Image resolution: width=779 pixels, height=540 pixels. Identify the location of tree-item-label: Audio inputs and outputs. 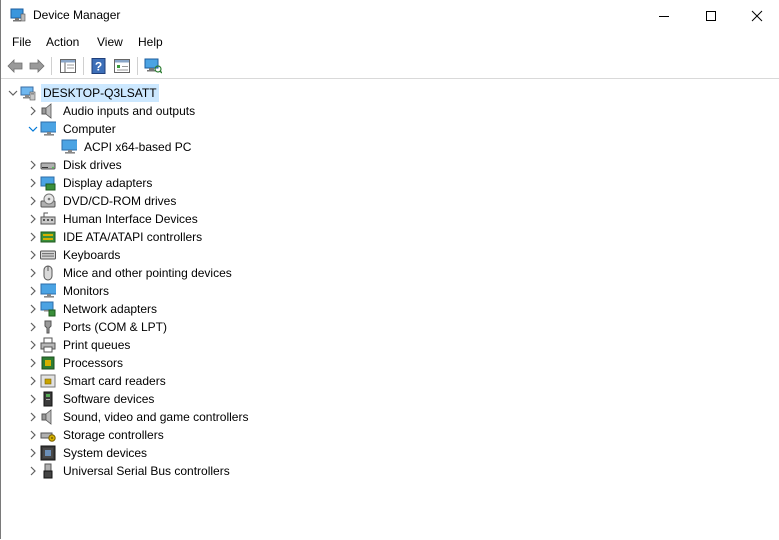
(129, 111).